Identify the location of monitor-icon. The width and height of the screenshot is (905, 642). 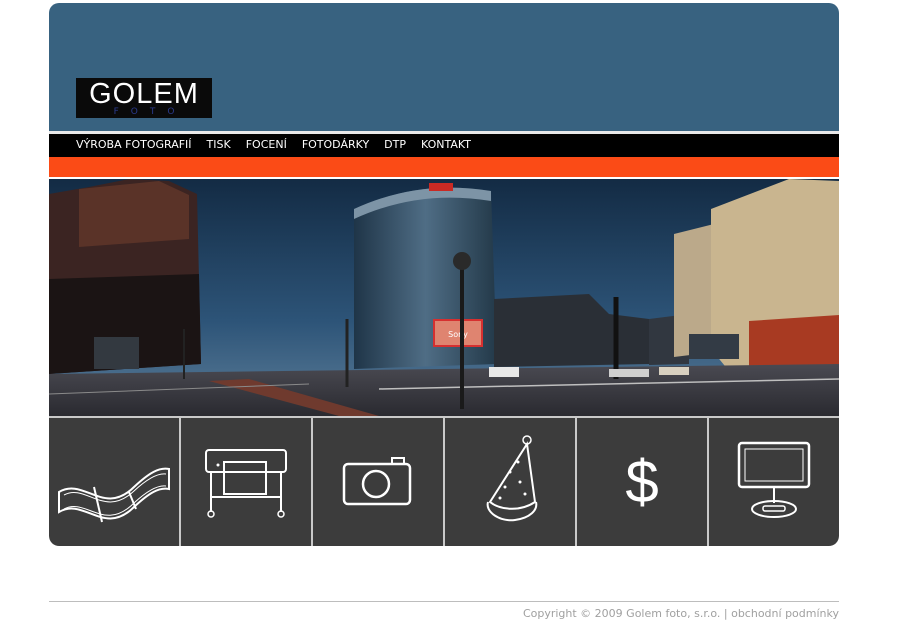
(774, 479).